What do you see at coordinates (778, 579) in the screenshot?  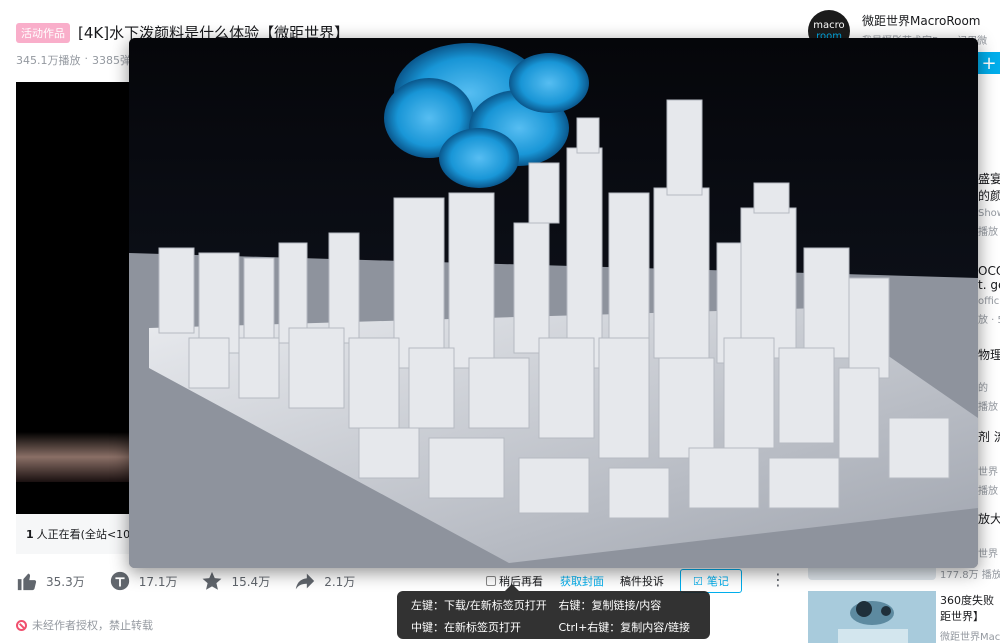 I see `more-menu-icon: ⋮` at bounding box center [778, 579].